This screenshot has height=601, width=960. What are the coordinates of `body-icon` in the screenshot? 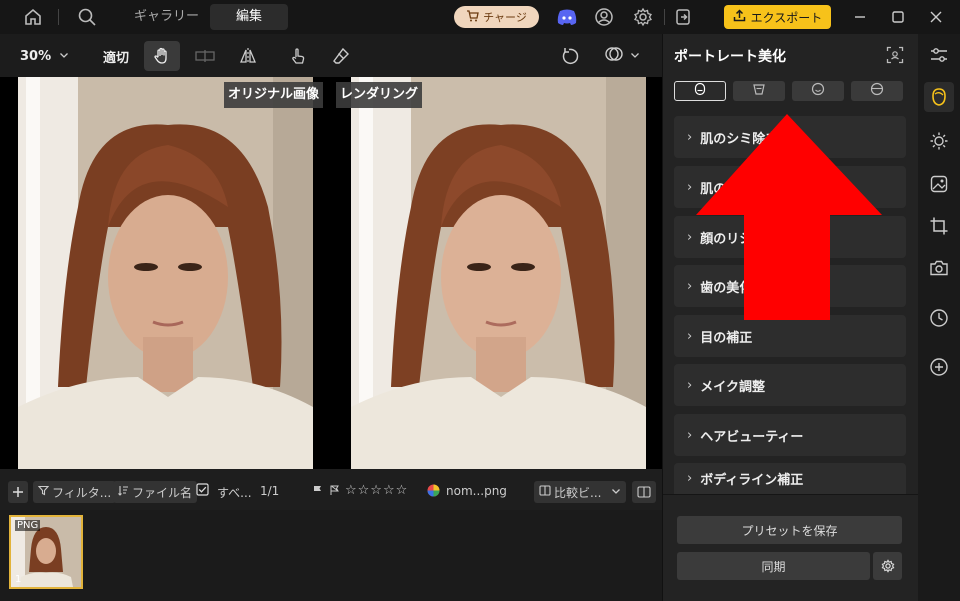 It's located at (759, 91).